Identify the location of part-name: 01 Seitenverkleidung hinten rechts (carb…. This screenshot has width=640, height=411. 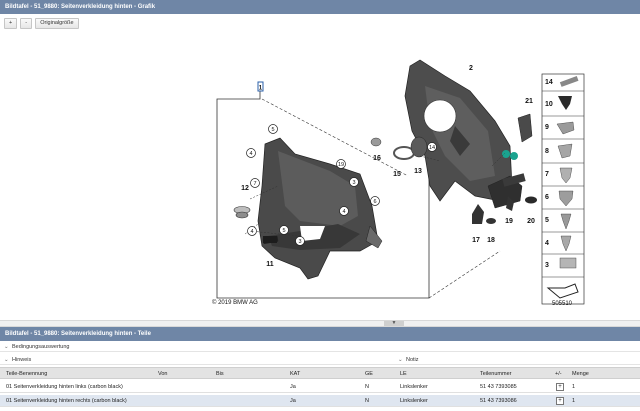
(66, 401).